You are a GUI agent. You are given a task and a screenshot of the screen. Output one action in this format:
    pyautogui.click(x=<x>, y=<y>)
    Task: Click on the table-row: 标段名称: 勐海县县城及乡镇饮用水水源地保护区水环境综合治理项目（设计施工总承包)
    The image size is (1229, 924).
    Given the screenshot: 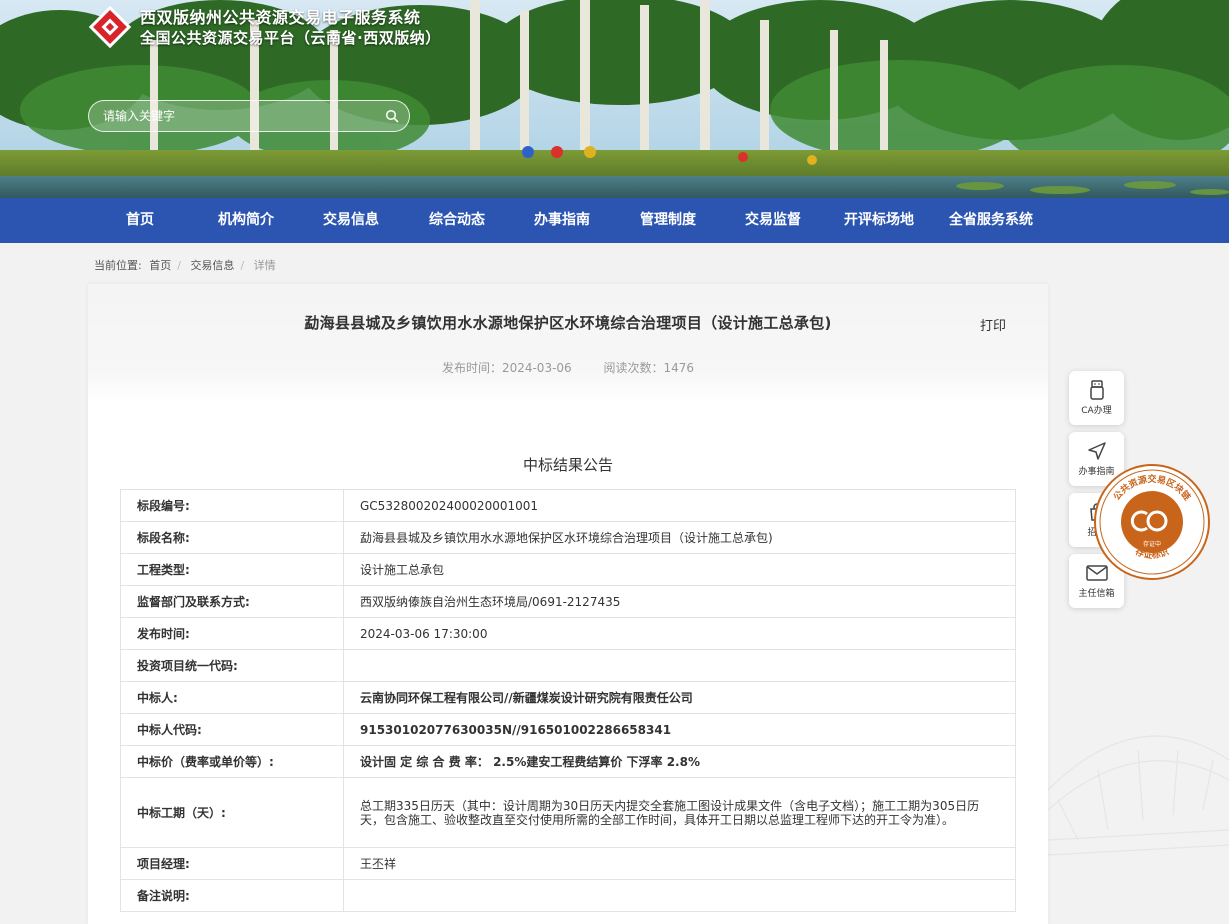 What is the action you would take?
    pyautogui.click(x=568, y=537)
    